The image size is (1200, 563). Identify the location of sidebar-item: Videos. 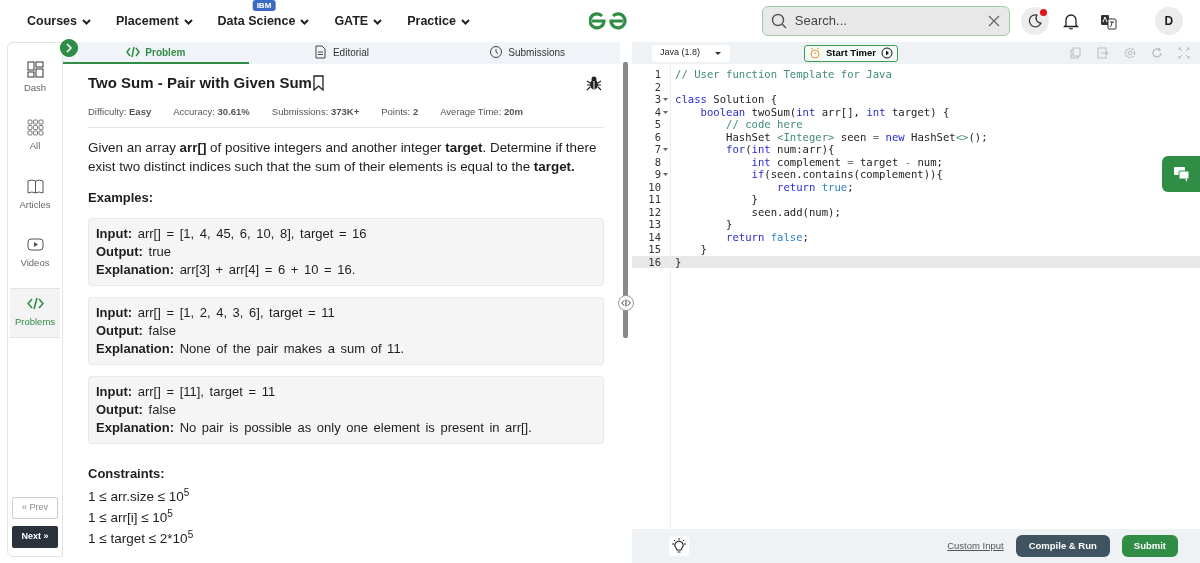
(35, 253).